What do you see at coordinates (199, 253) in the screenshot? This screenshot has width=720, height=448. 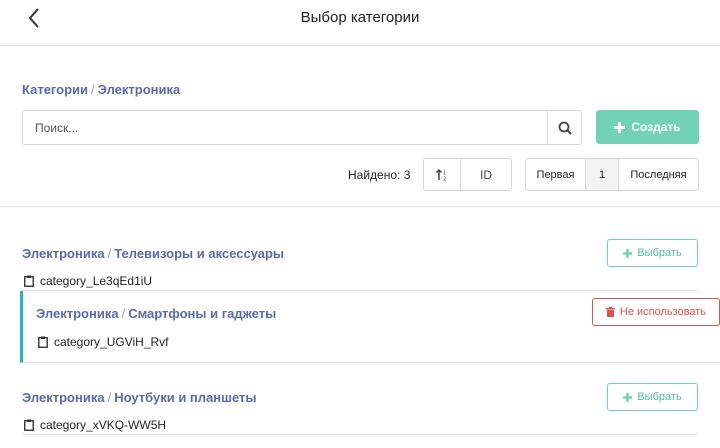 I see `category-name: Телевизоры и аксессуары` at bounding box center [199, 253].